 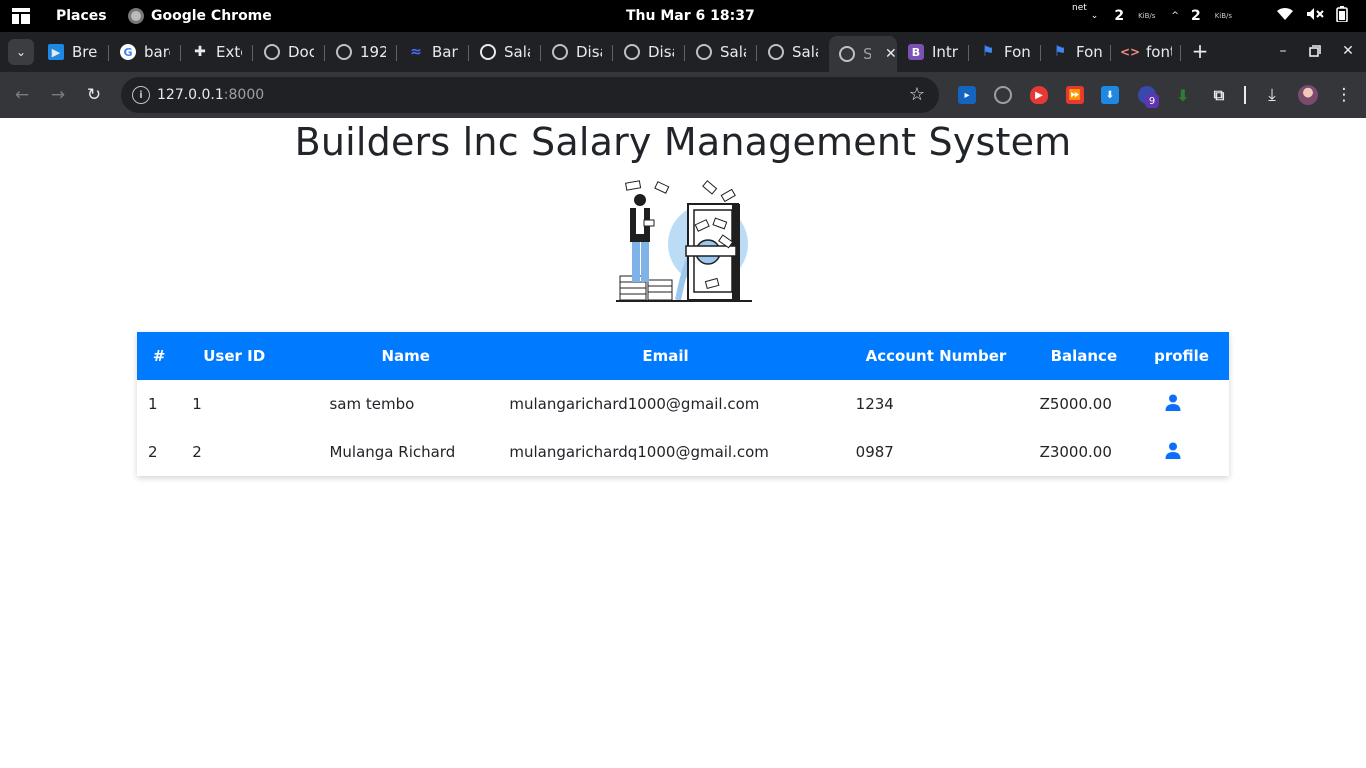 I want to click on system-status-area, so click(x=1312, y=16).